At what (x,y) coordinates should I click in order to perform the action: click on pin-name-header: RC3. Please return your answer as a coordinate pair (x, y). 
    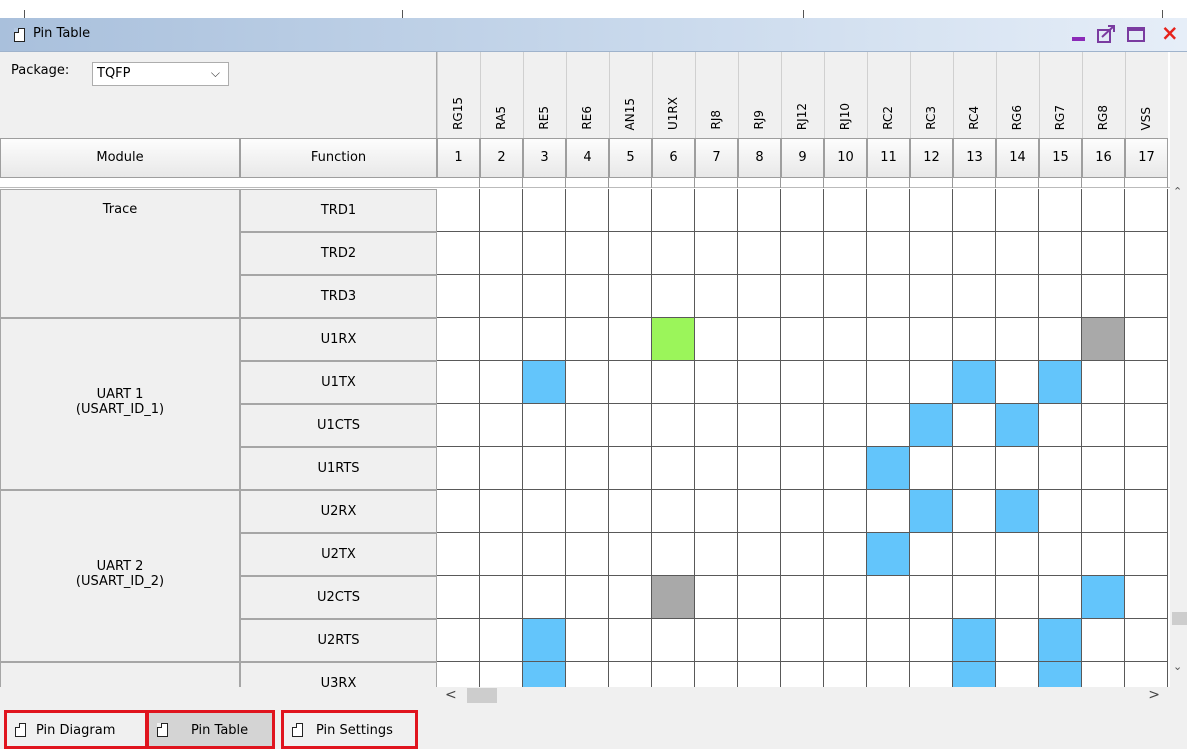
    Looking at the image, I should click on (931, 95).